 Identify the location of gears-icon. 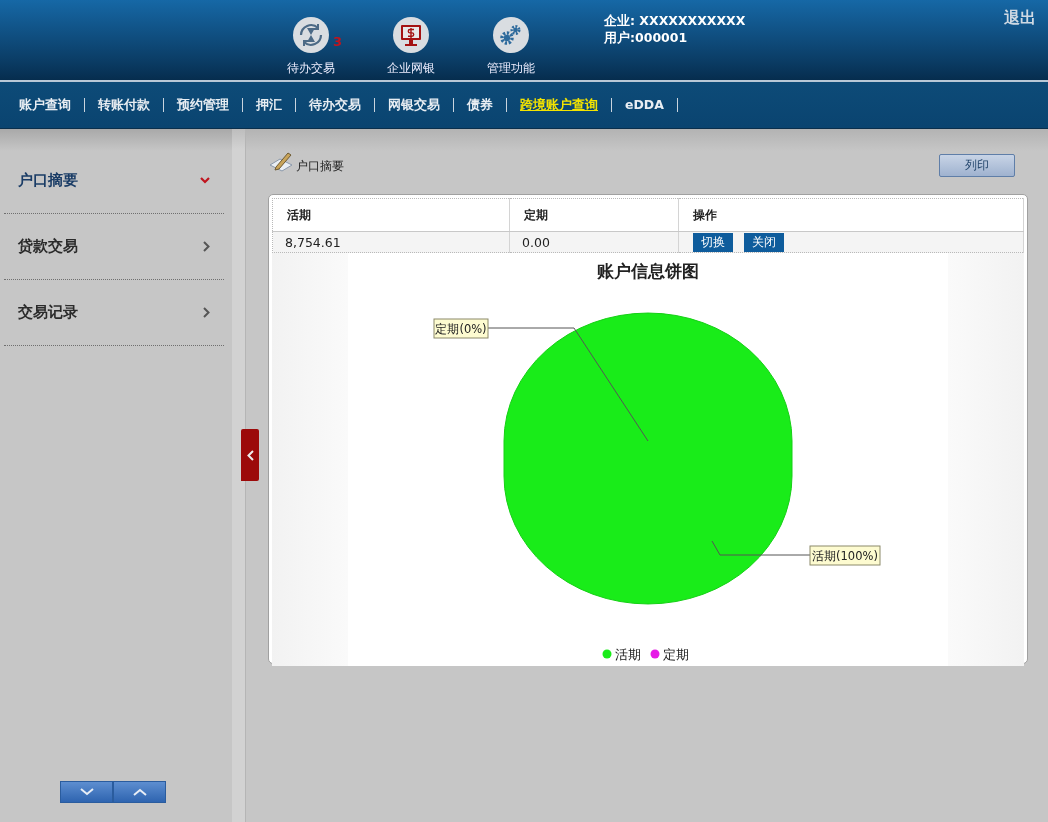
(511, 35).